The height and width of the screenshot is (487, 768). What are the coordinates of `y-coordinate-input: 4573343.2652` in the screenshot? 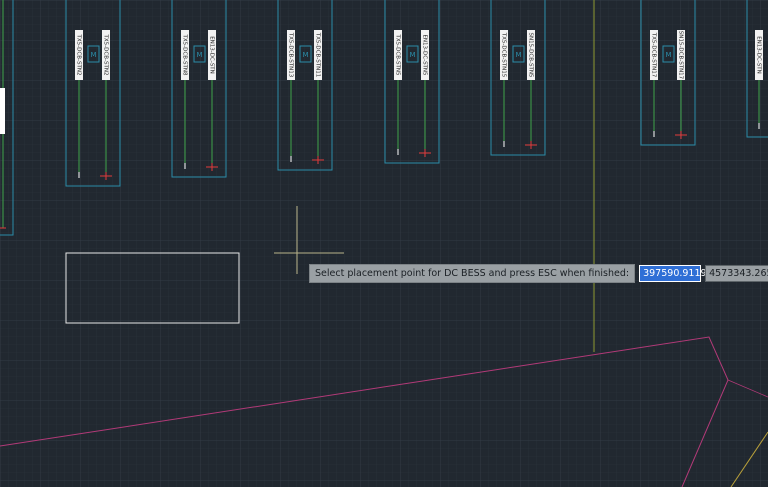 It's located at (736, 273).